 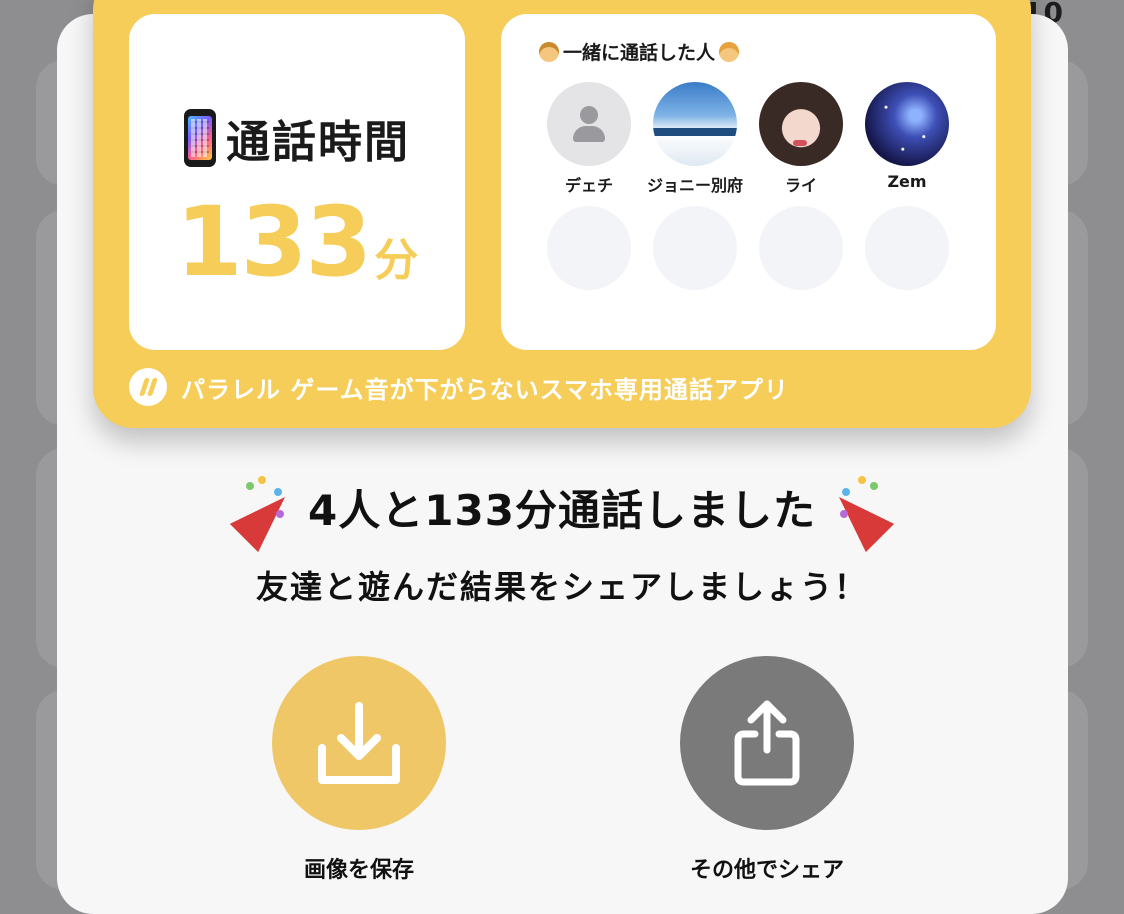 What do you see at coordinates (748, 186) in the screenshot?
I see `avatar-grid: デェチ ジョニー別府 ライ Zem` at bounding box center [748, 186].